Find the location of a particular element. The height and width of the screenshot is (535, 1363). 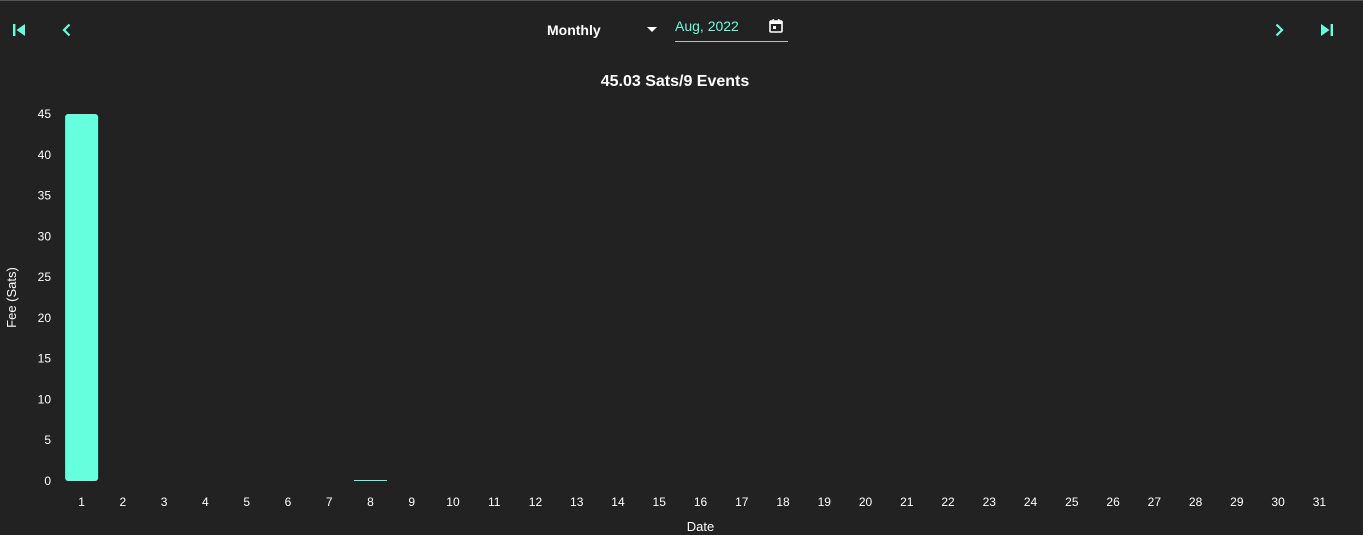

x-tick-label: 16 is located at coordinates (701, 502).